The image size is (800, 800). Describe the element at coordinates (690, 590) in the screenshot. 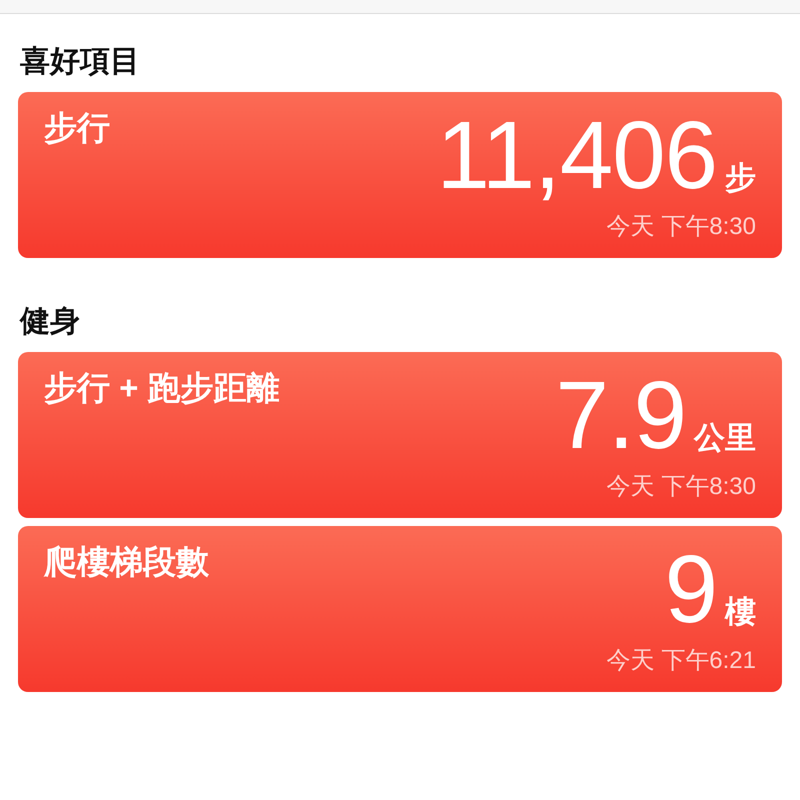

I see `metric-value: 9` at that location.